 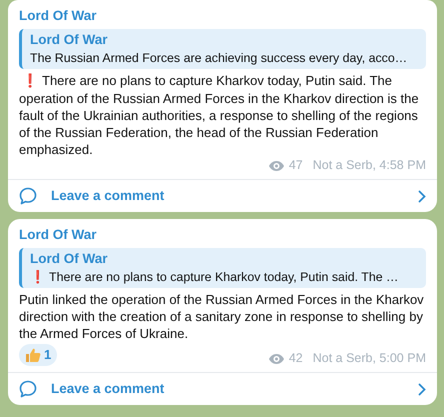 I want to click on reaction-button: 1, so click(x=38, y=355).